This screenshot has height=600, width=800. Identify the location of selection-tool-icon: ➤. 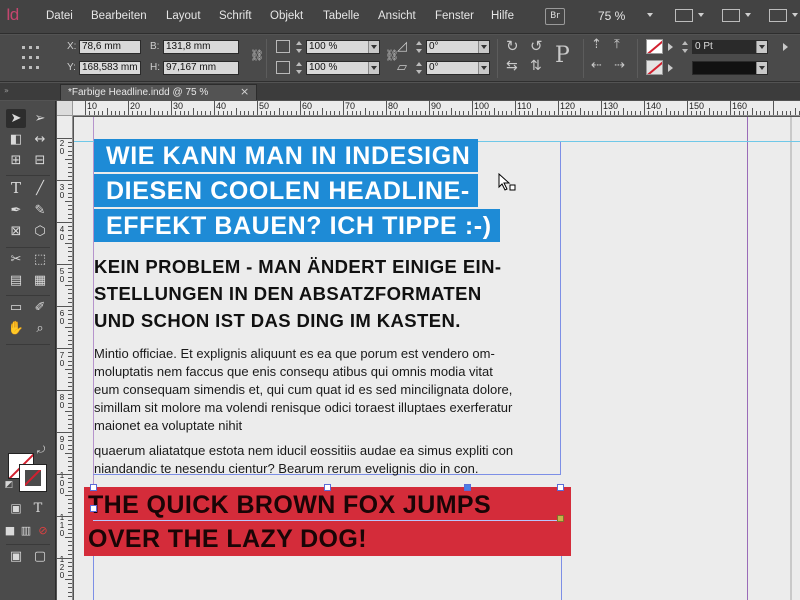
(16, 118).